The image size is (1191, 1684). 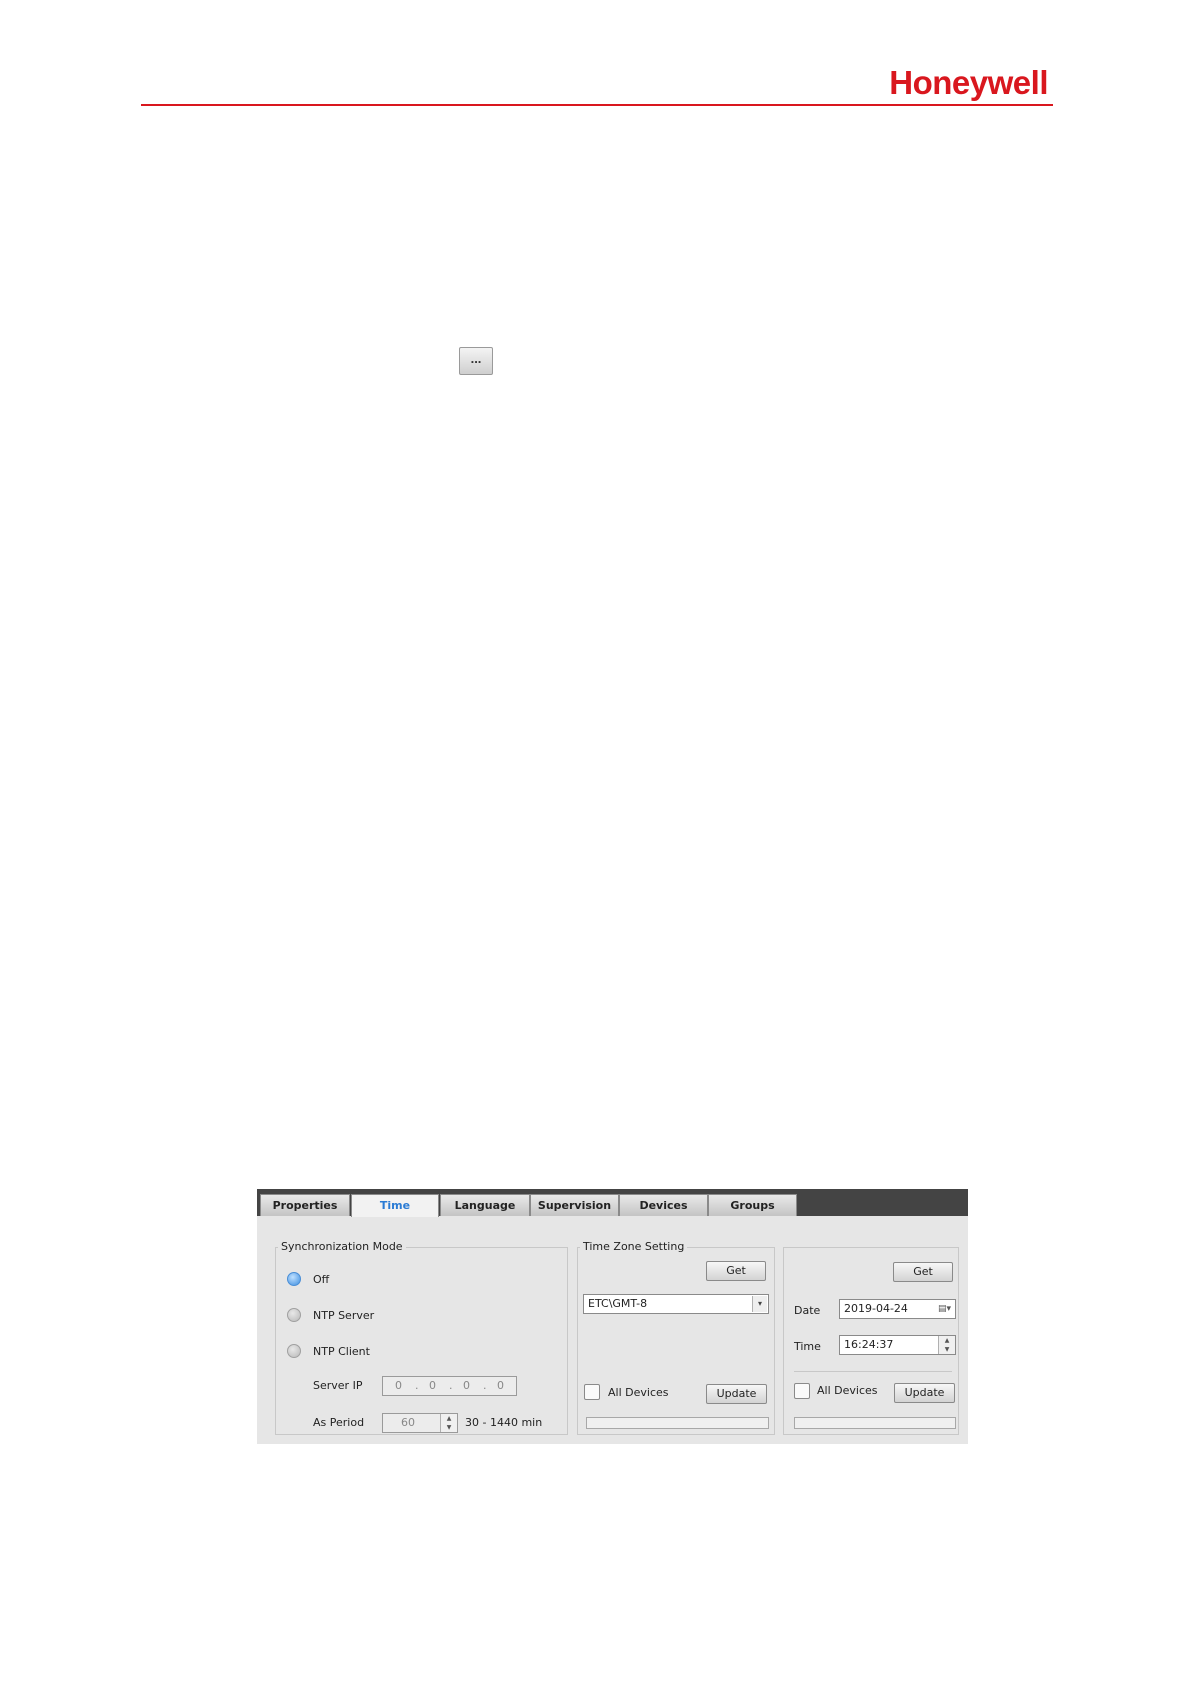 What do you see at coordinates (847, 1390) in the screenshot?
I see `datetime-all-devices-label: All Devices` at bounding box center [847, 1390].